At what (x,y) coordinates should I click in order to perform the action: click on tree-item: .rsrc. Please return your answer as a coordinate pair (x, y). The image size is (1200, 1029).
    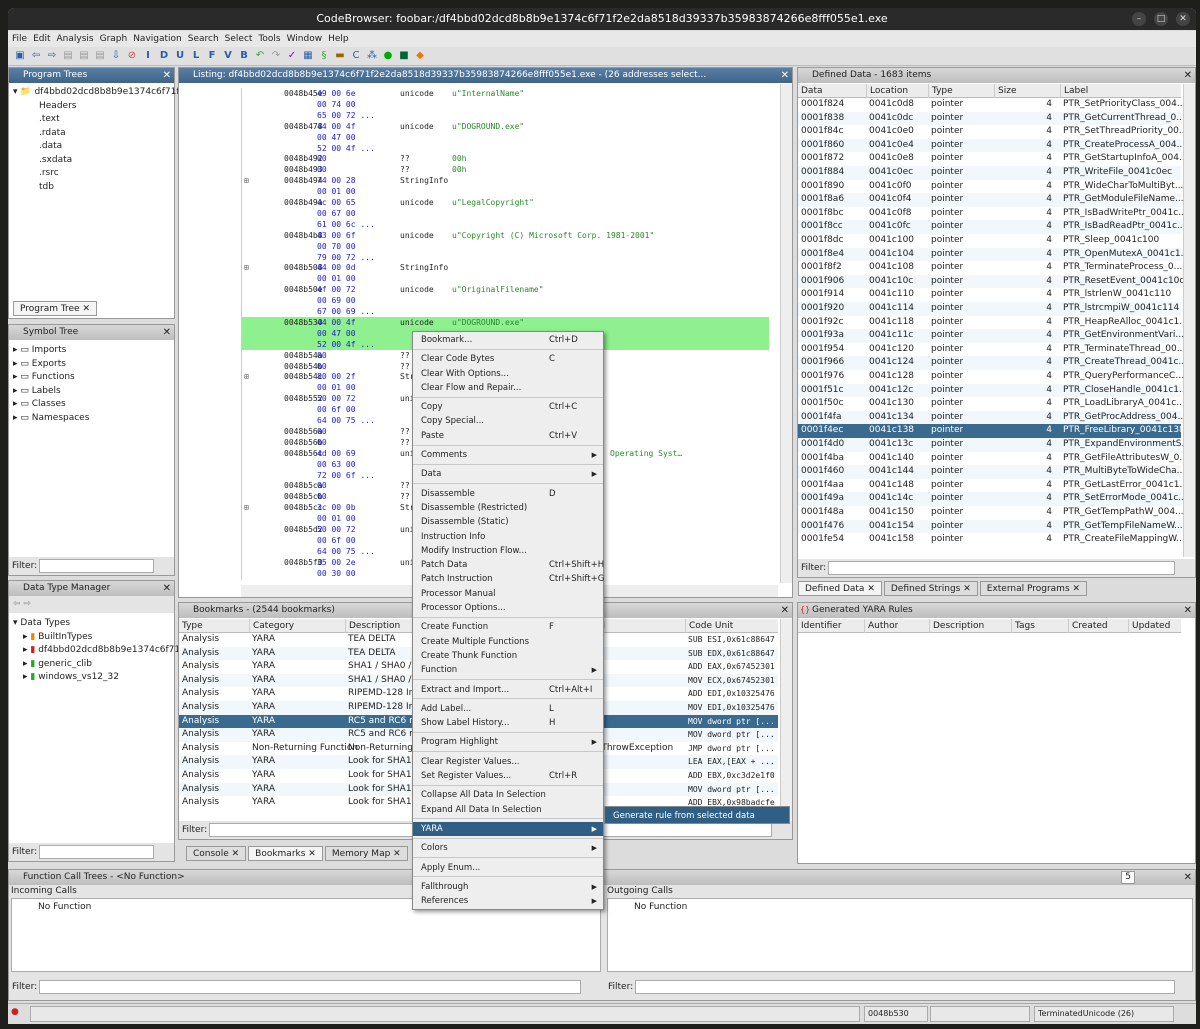
    Looking at the image, I should click on (105, 174).